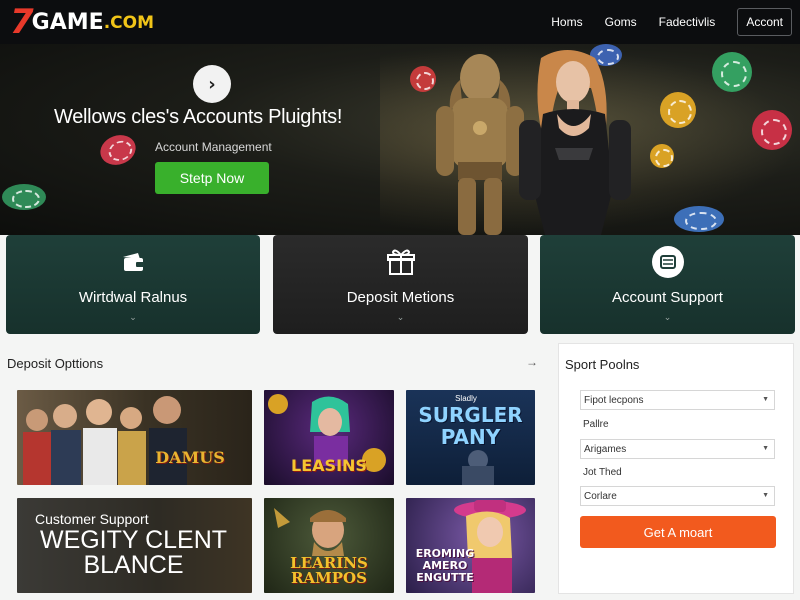  Describe the element at coordinates (764, 22) in the screenshot. I see `account-button: Accont` at that location.